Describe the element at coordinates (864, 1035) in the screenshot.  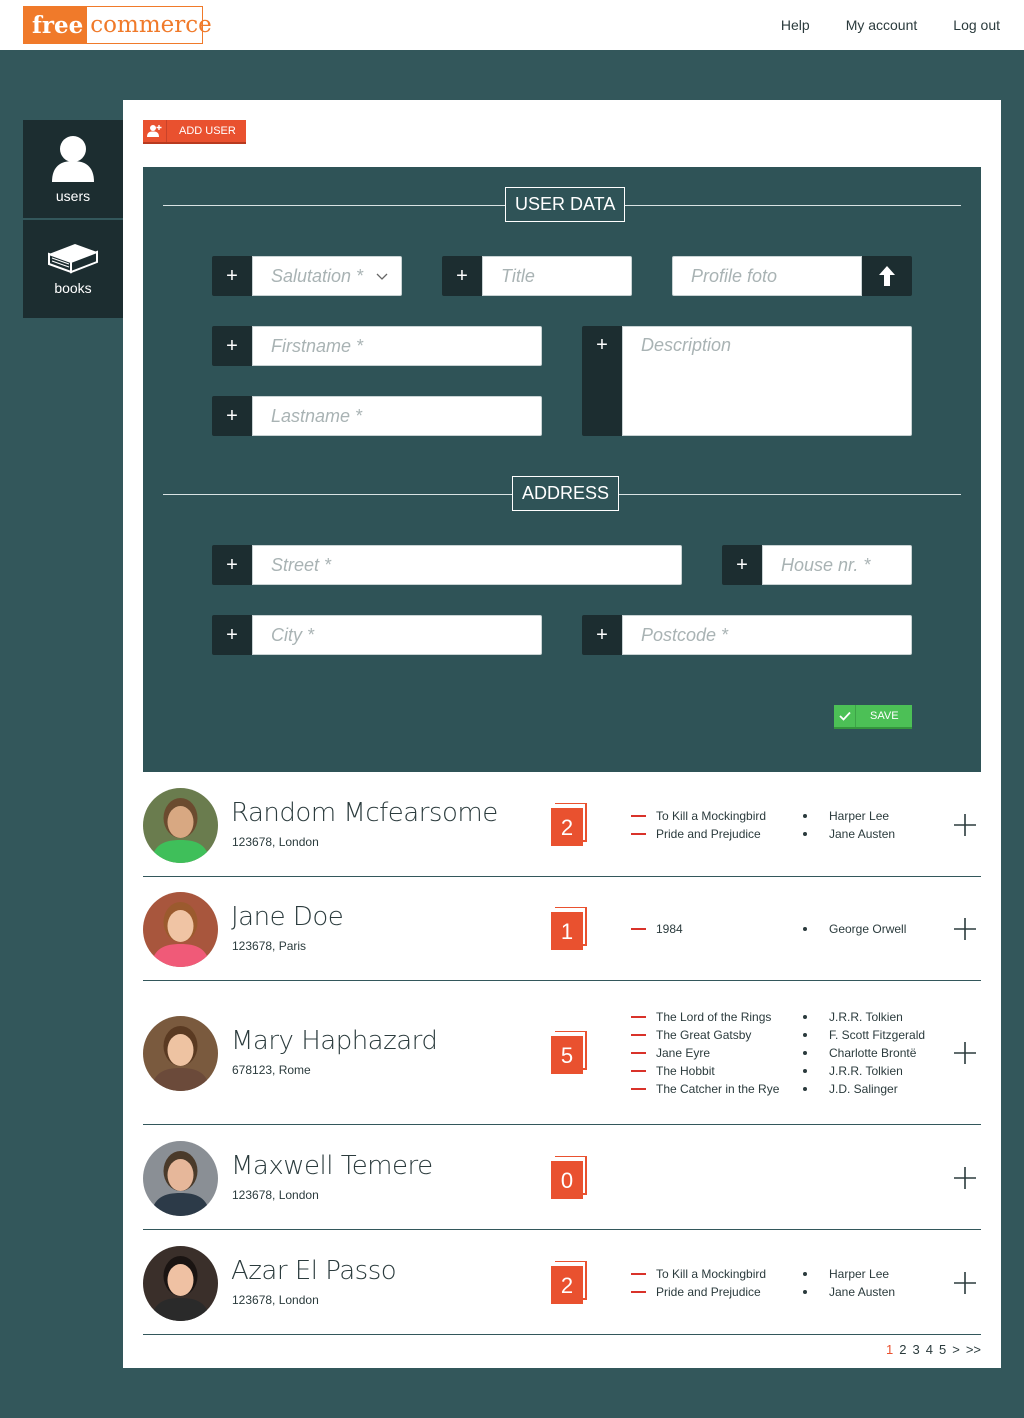
I see `author-item: F. Scott Fitzgerald` at that location.